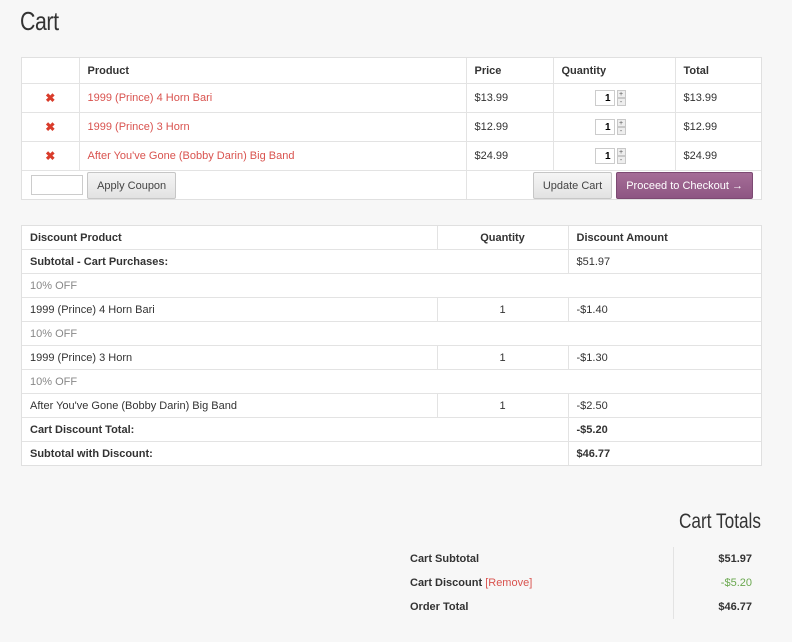 This screenshot has height=642, width=792. I want to click on item-price: $12.99, so click(510, 127).